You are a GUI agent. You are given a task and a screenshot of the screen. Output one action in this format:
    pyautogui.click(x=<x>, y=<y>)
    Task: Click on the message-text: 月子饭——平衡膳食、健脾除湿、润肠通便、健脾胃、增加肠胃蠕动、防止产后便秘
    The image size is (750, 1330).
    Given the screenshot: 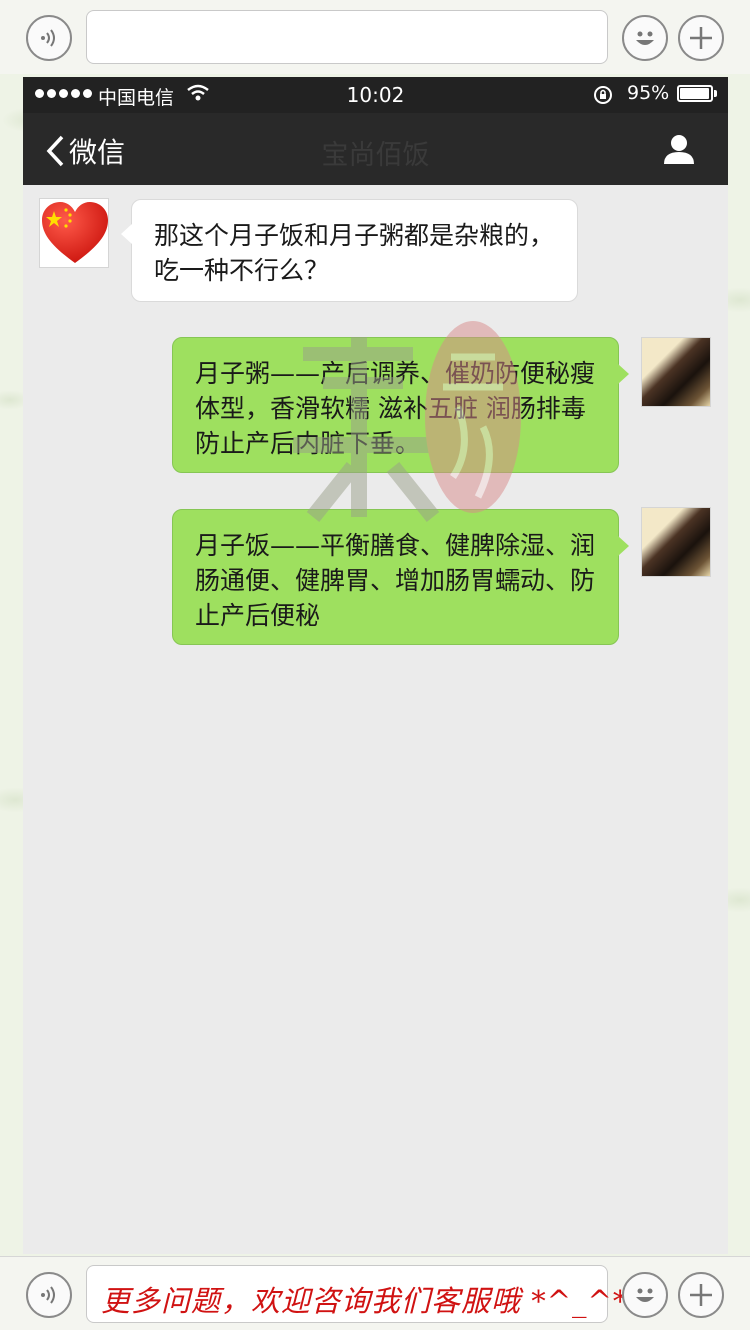 What is the action you would take?
    pyautogui.click(x=395, y=580)
    